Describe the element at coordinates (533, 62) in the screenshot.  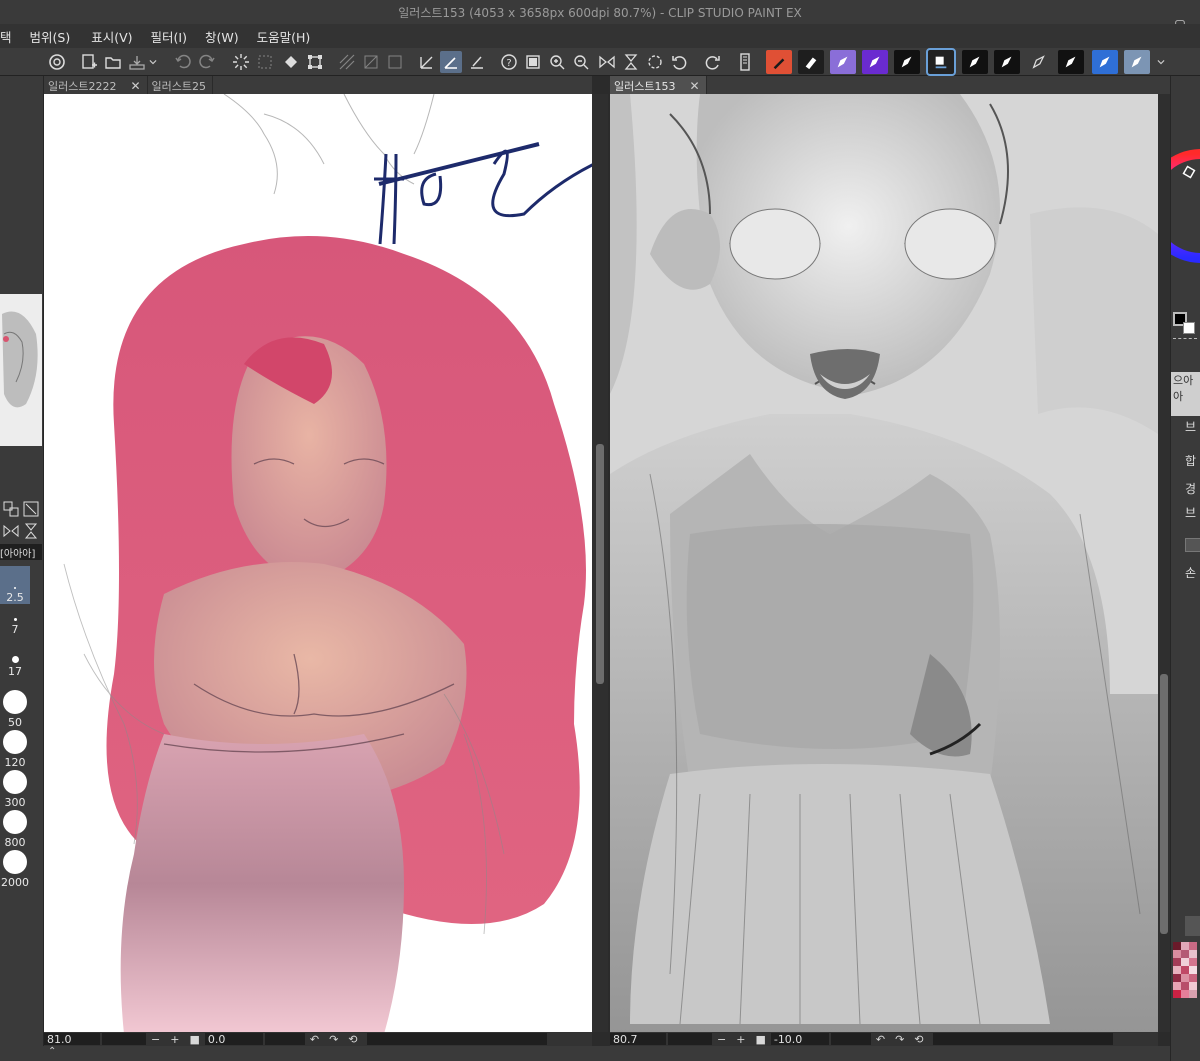
I see `window-icon` at that location.